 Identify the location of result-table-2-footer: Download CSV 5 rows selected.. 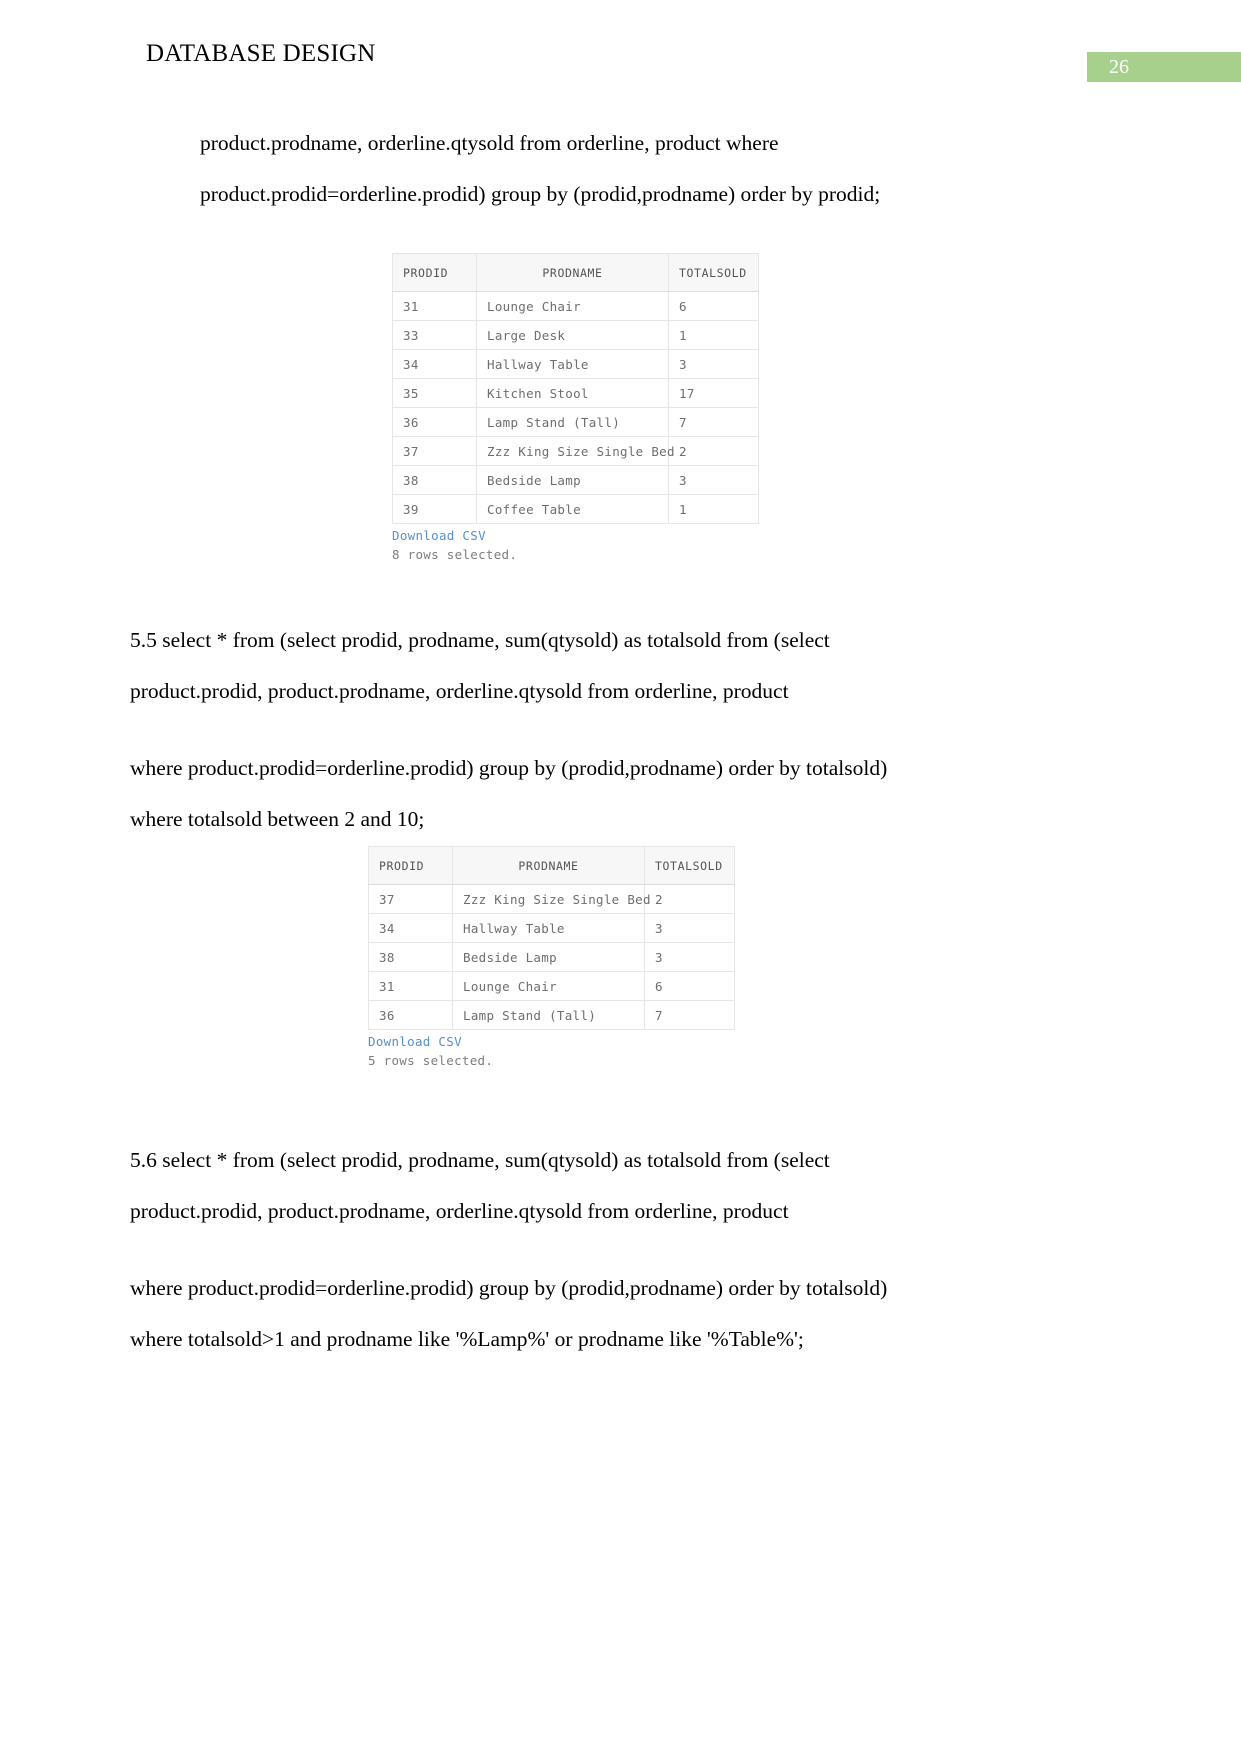
(551, 1050).